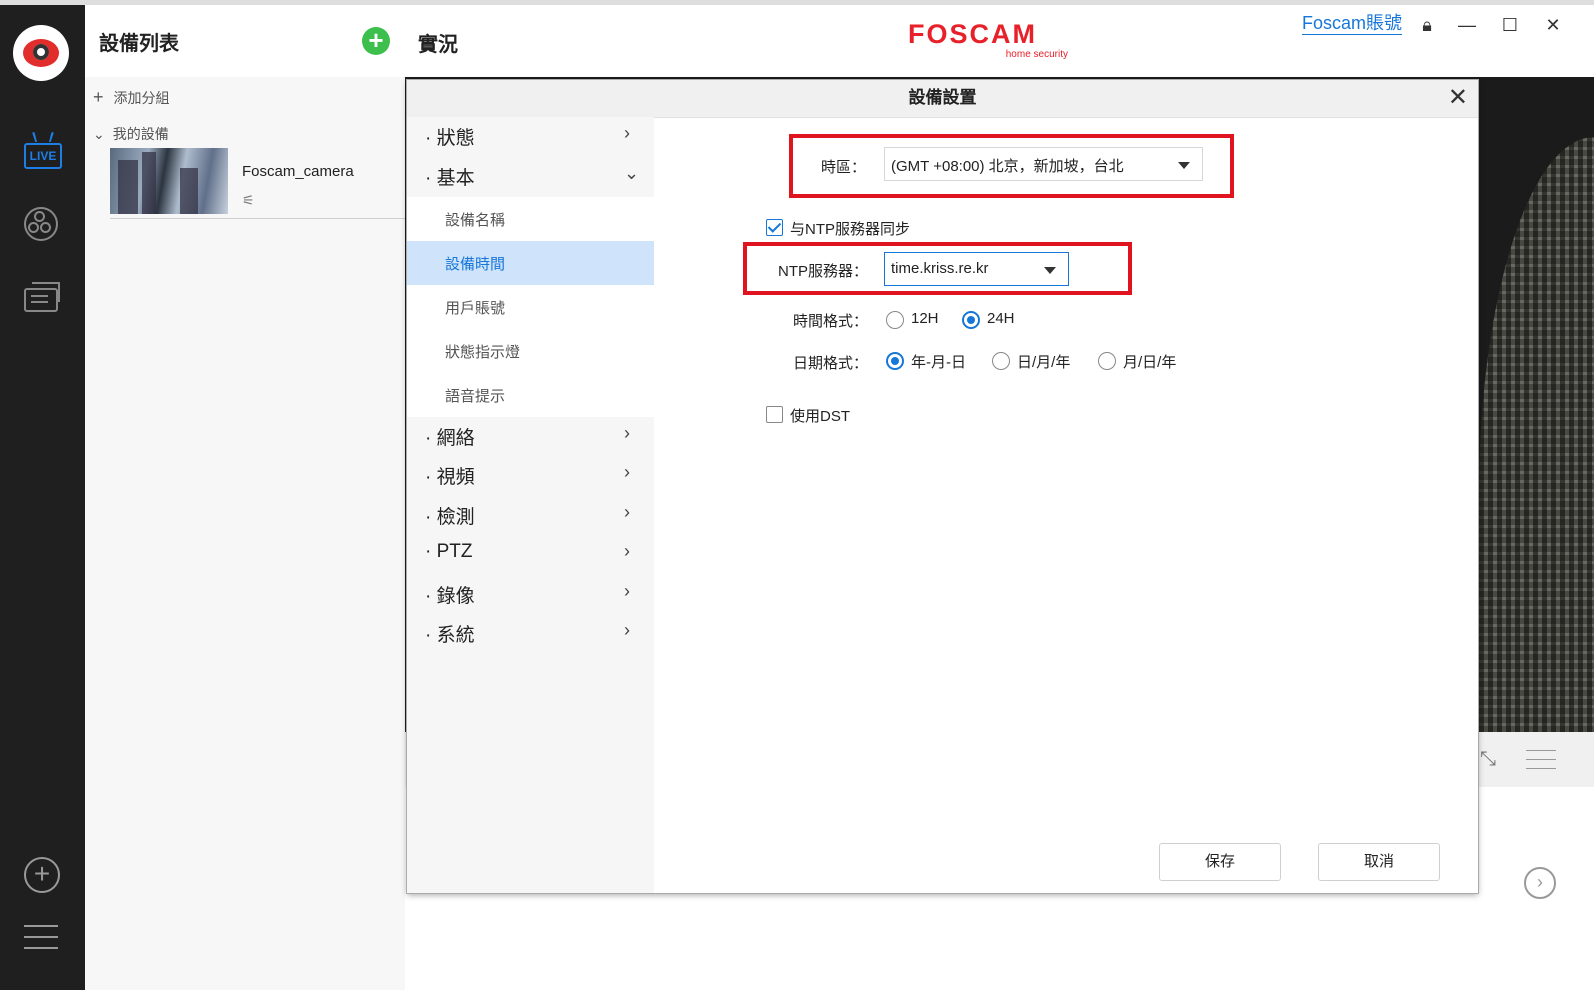  Describe the element at coordinates (530, 593) in the screenshot. I see `nav-recording: · 錄像 ›` at that location.